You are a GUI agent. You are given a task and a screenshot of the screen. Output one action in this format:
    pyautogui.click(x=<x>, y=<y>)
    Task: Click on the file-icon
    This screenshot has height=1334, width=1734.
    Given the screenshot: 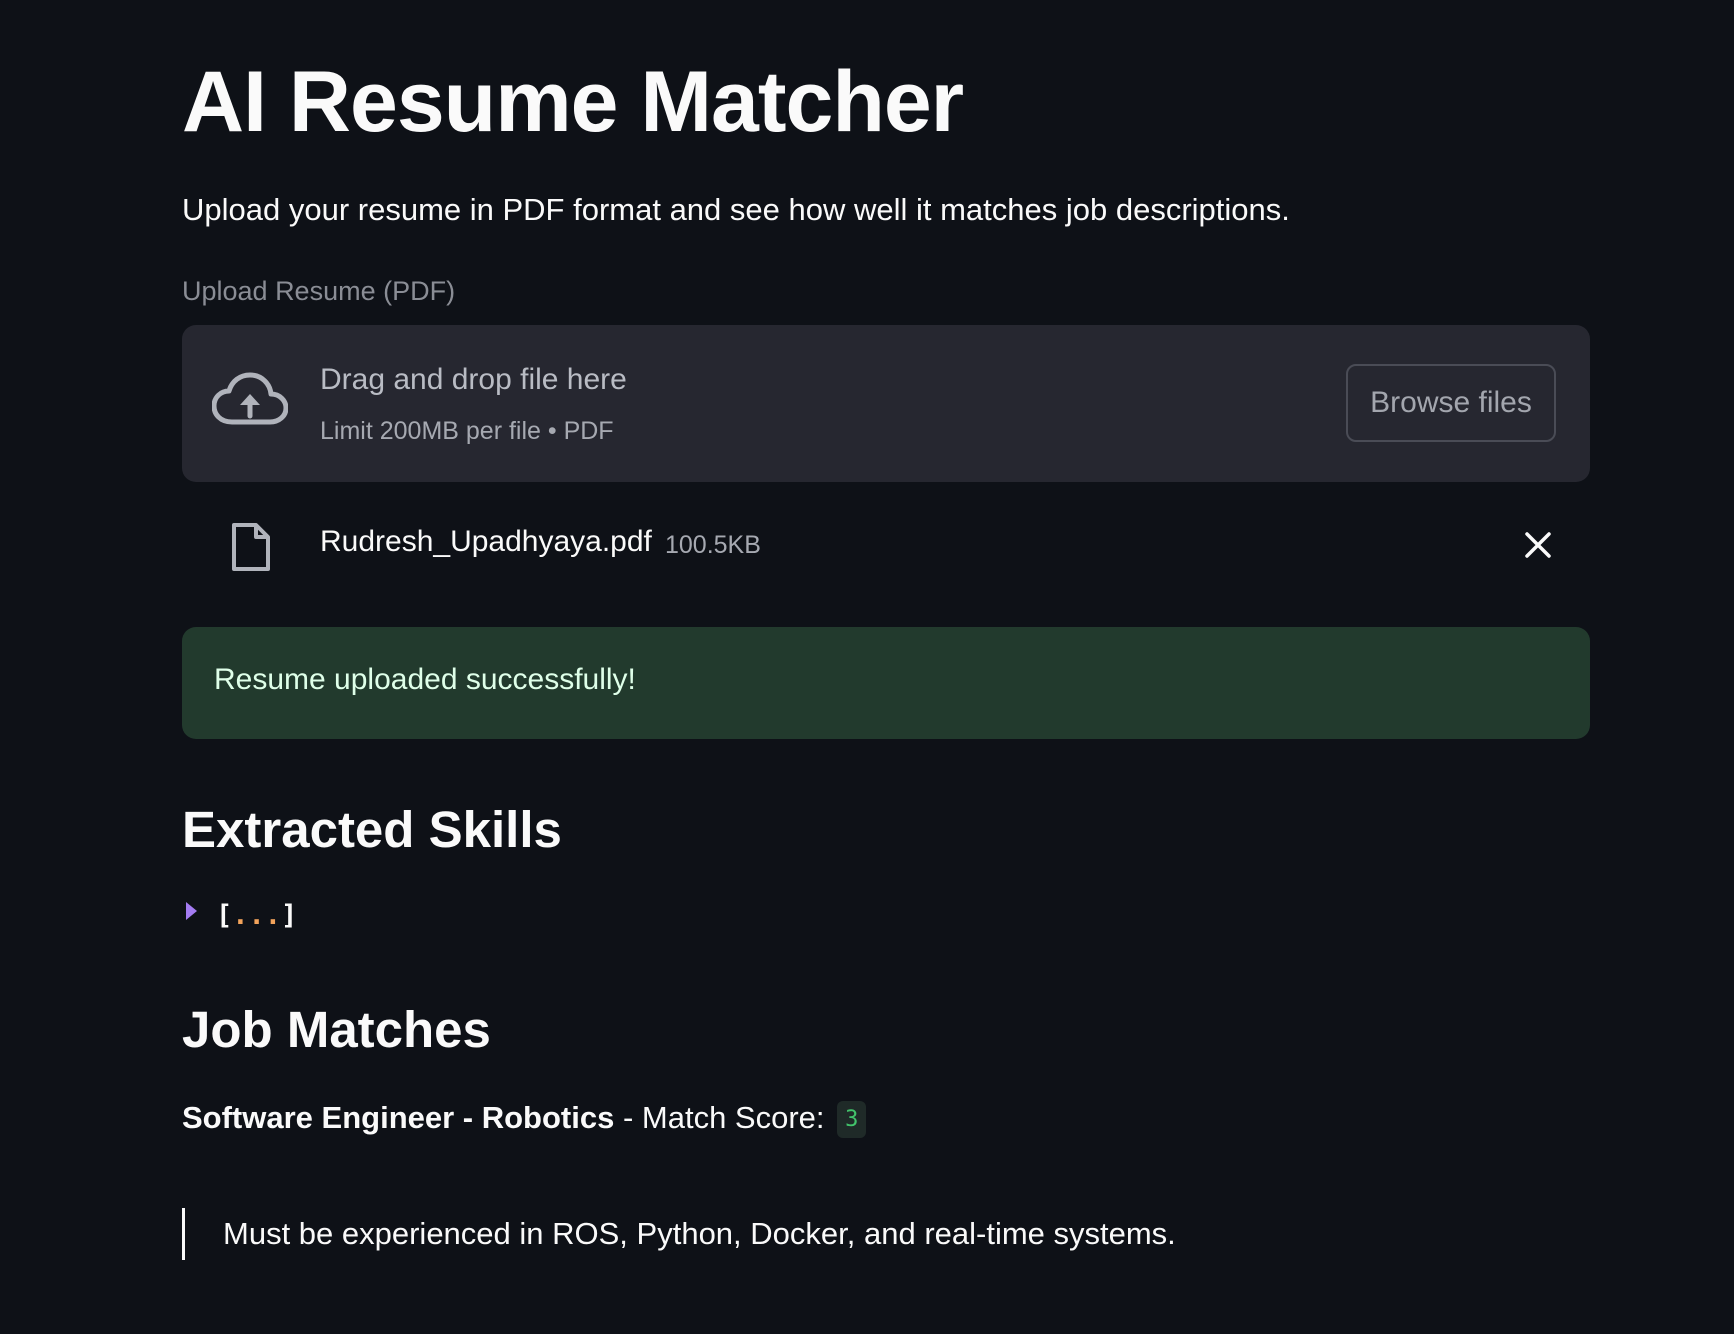 What is the action you would take?
    pyautogui.click(x=251, y=547)
    